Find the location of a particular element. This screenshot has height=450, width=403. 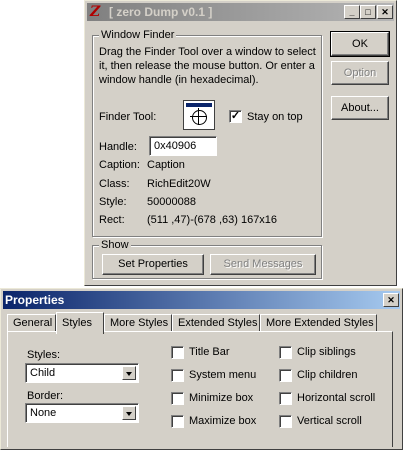

maximize-box-checkbox is located at coordinates (177, 421).